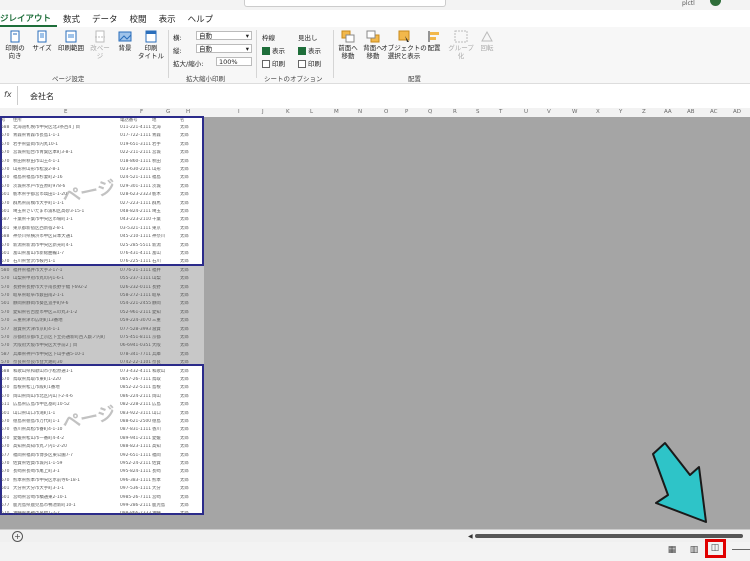  I want to click on tab-formulas: 数式, so click(71, 19).